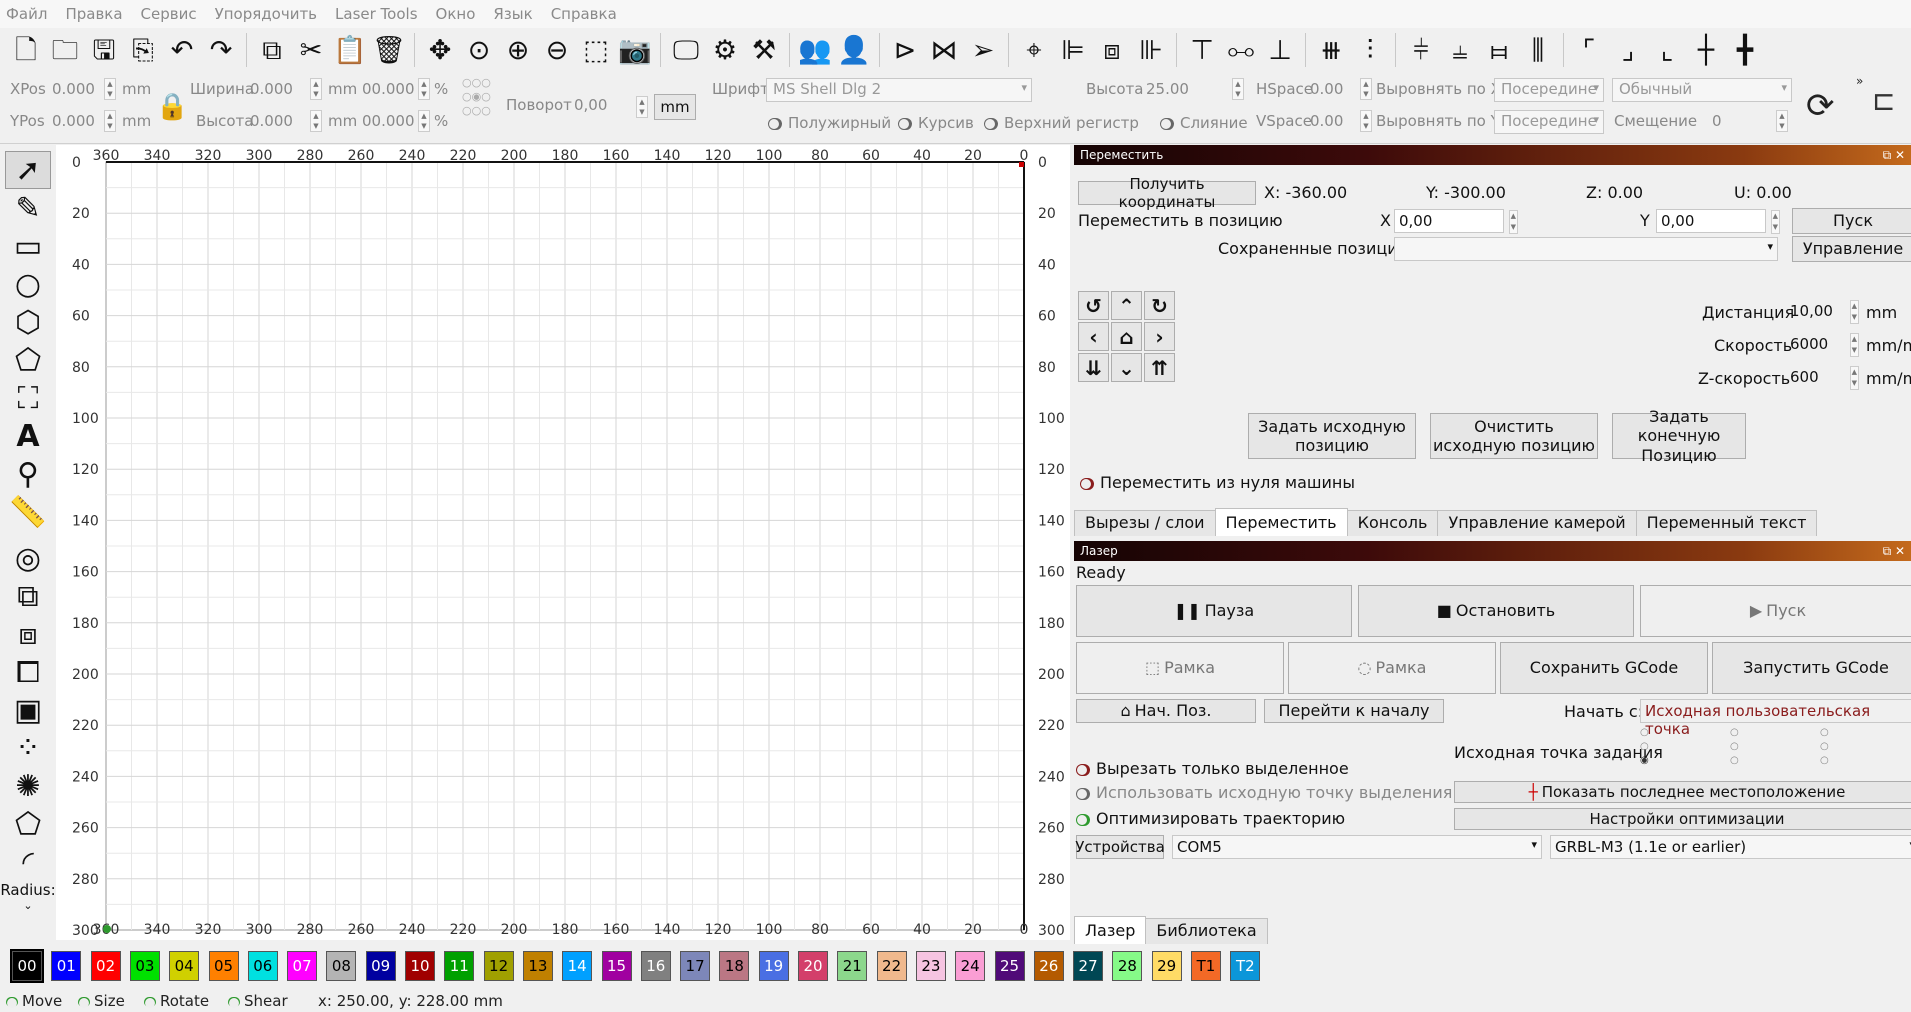 This screenshot has width=1911, height=1012. I want to click on color-swatch-T1: T1, so click(1206, 966).